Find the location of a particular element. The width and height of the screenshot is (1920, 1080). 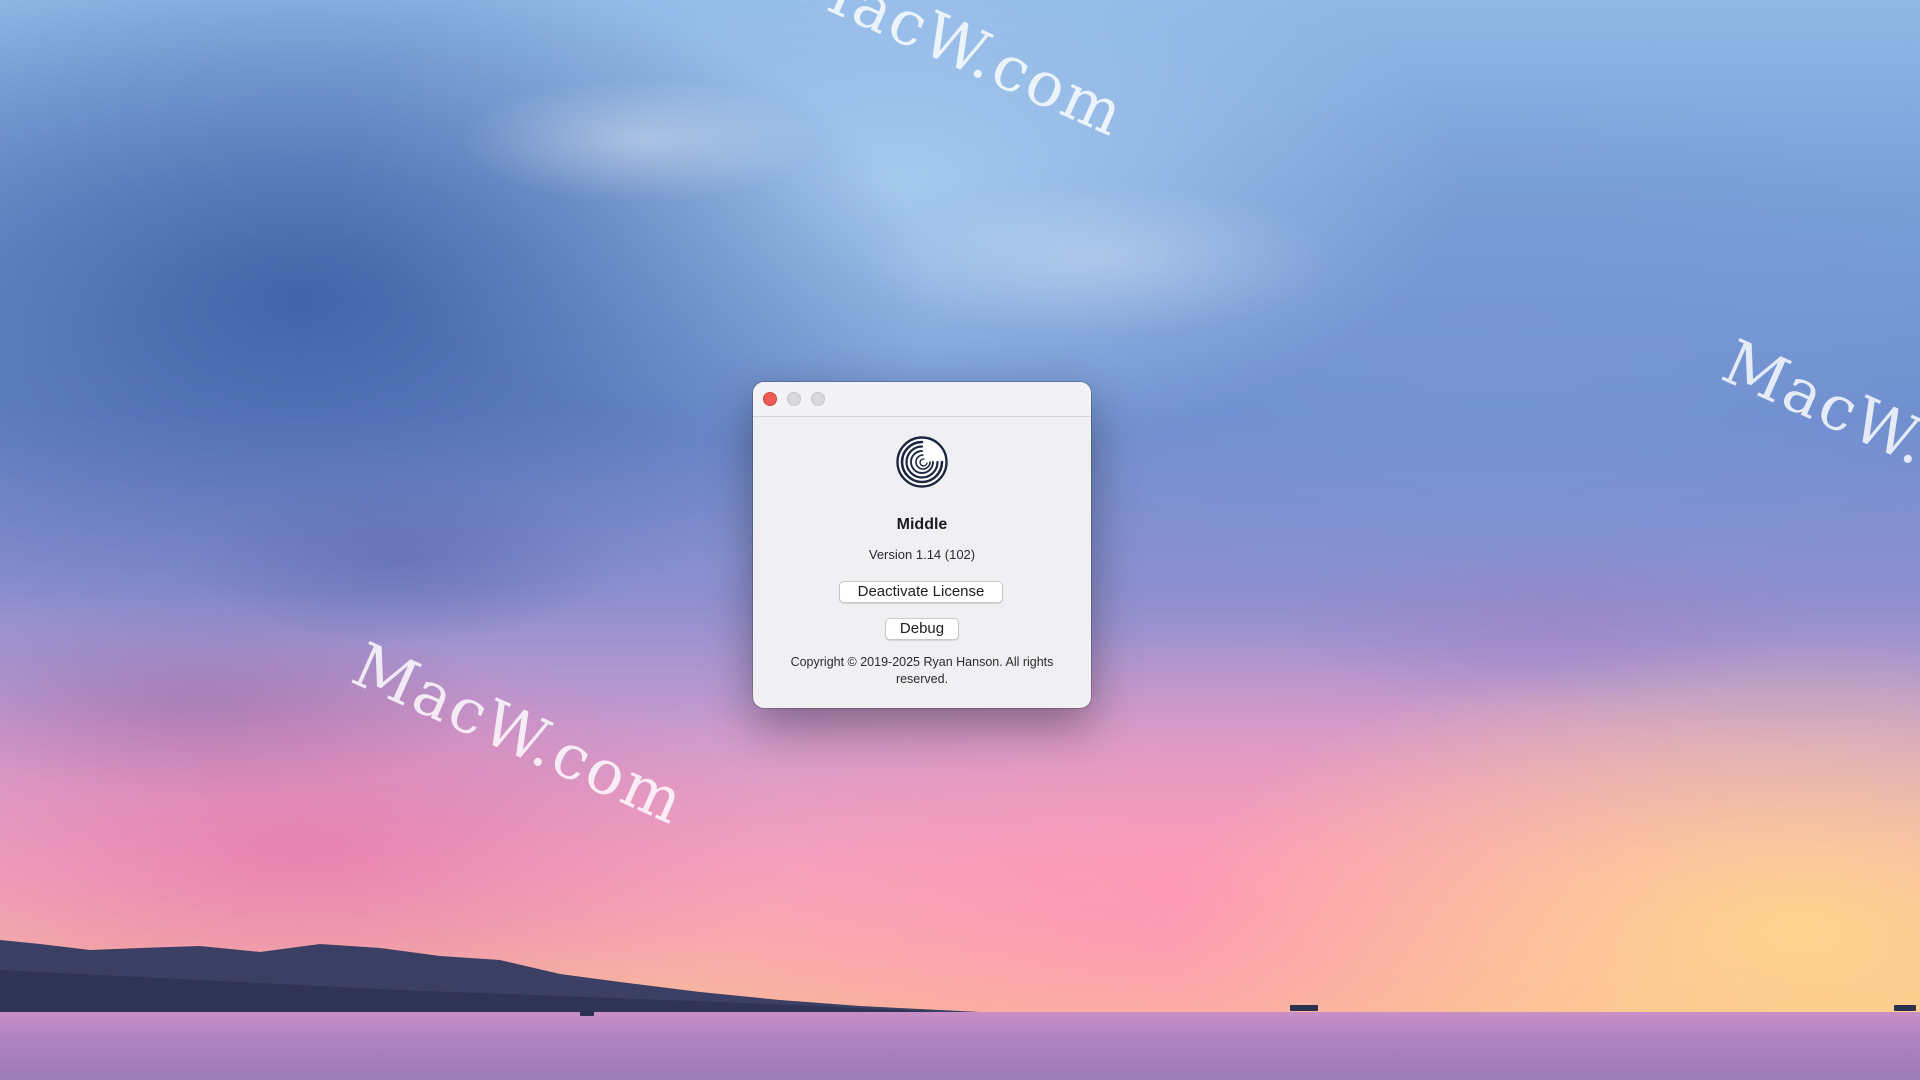

deactivate-license-button: Deactivate License is located at coordinates (921, 592).